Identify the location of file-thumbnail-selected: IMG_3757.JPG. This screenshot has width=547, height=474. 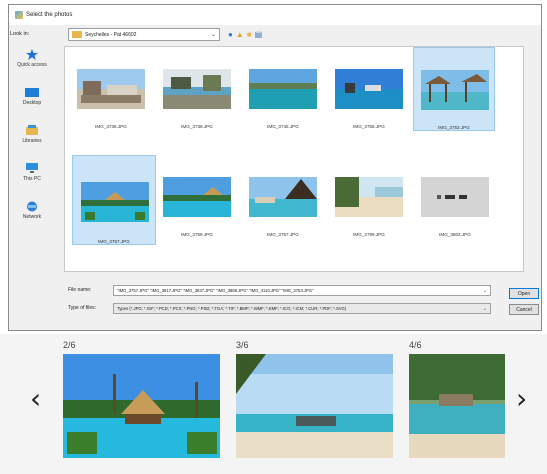
(114, 200).